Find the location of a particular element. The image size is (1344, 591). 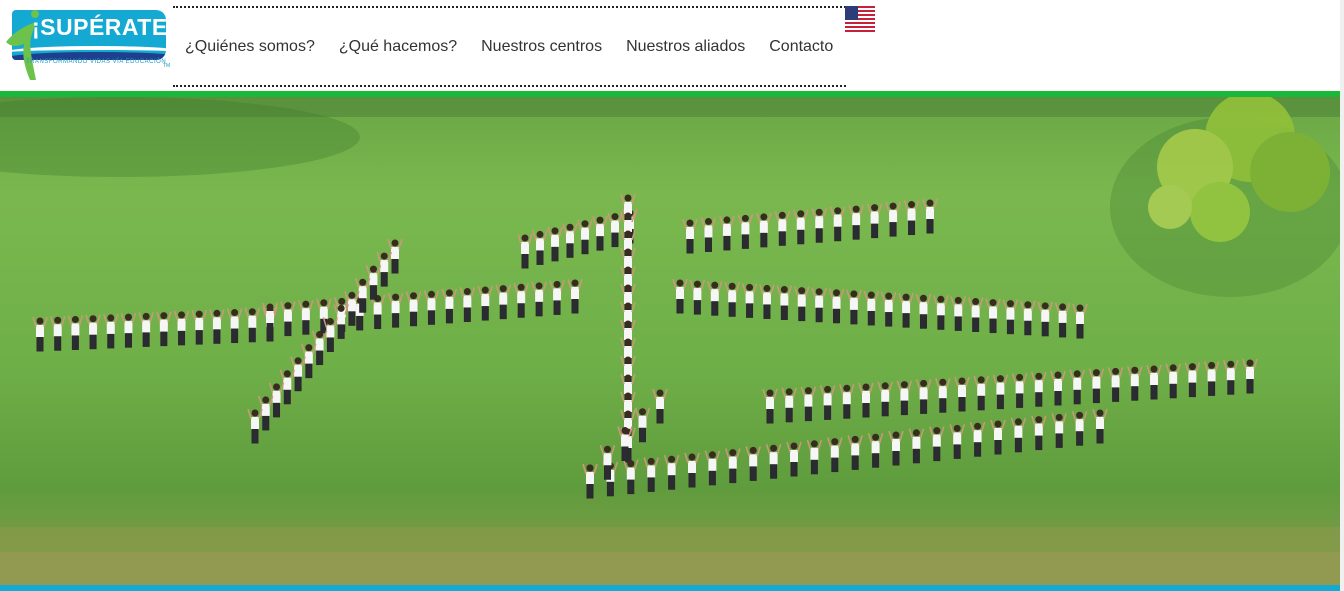

page-scrollbar is located at coordinates (1342, 295).